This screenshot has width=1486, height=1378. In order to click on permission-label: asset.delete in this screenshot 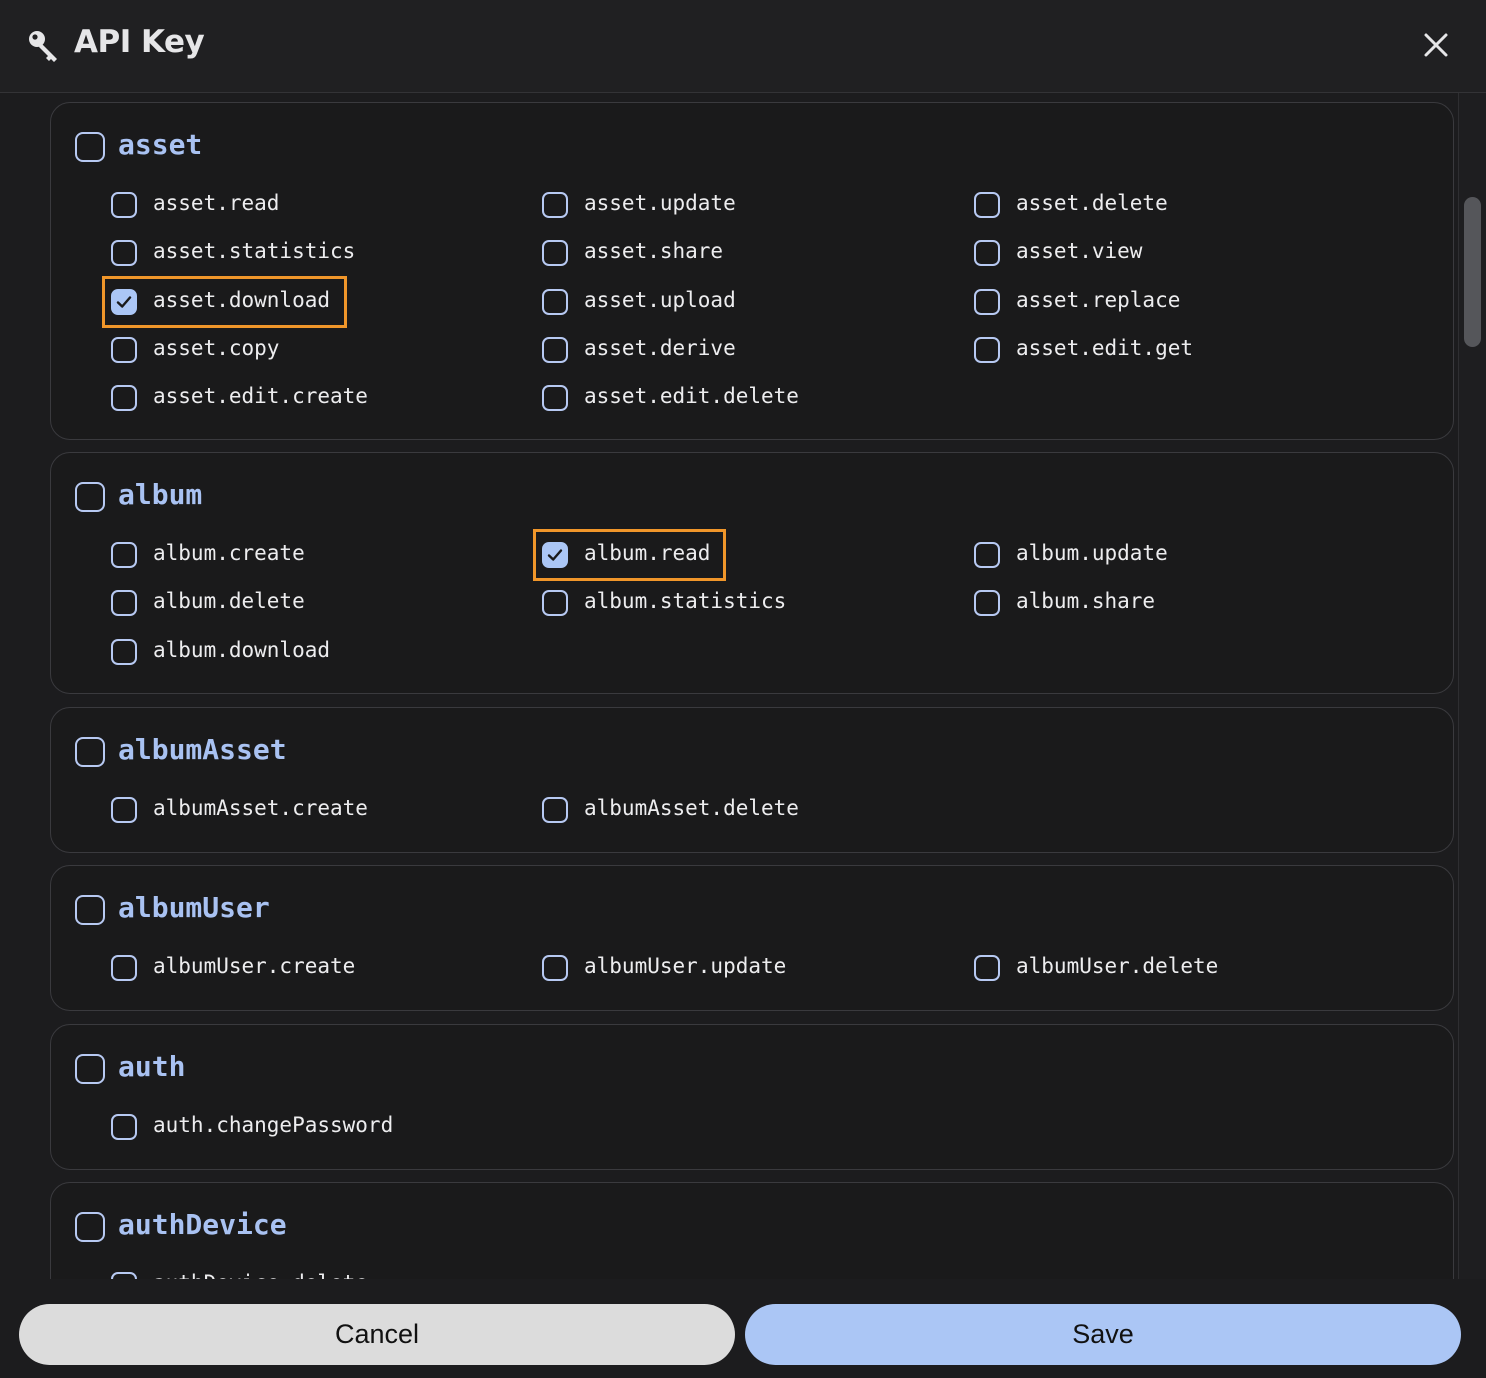, I will do `click(1092, 203)`.